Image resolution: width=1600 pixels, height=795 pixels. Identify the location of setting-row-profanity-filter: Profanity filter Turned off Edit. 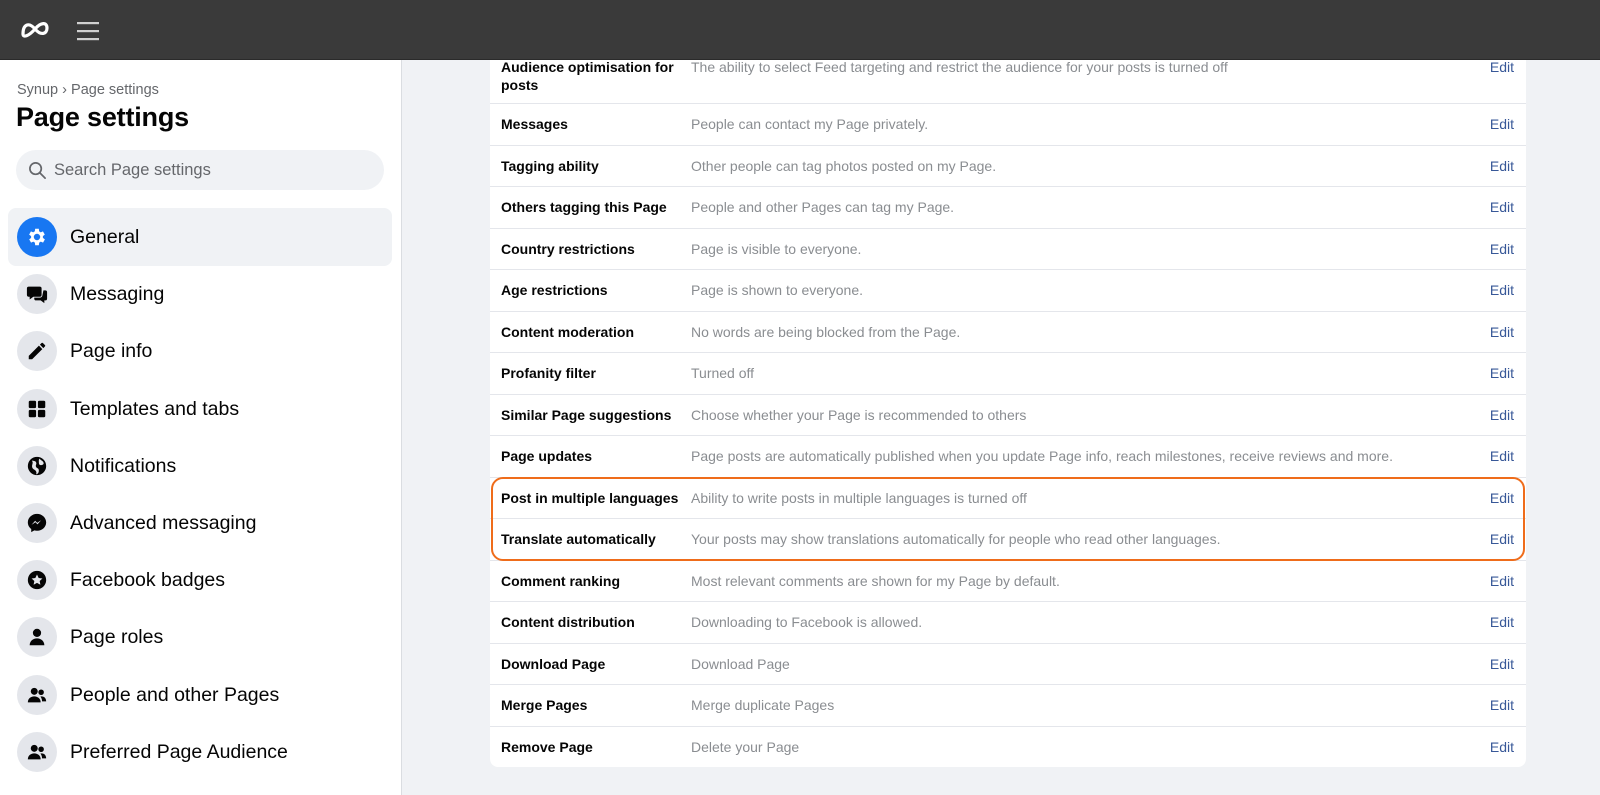
(1008, 374).